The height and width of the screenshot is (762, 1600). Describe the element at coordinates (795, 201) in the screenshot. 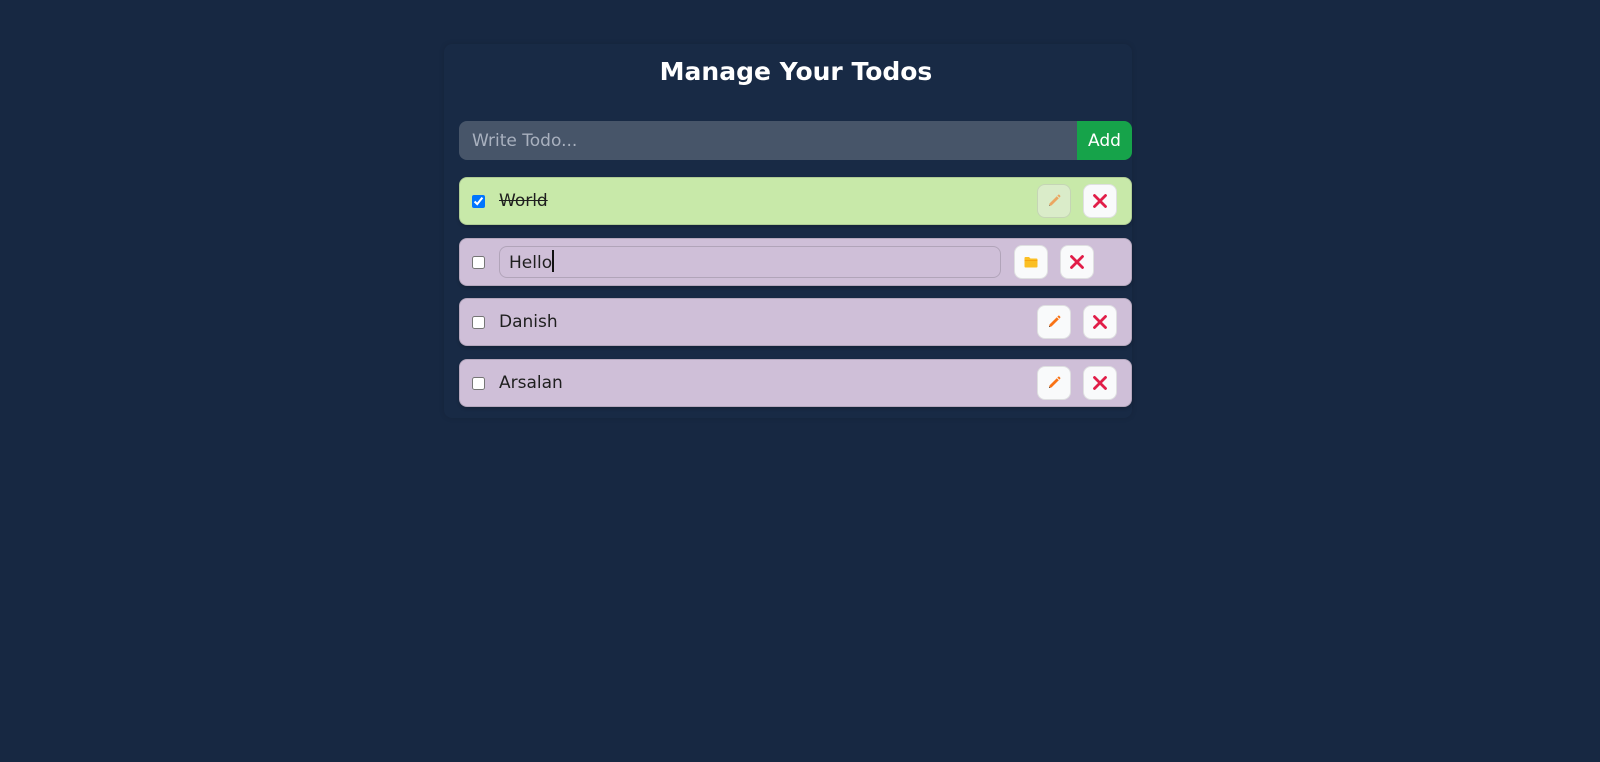

I see `todo-item: World` at that location.